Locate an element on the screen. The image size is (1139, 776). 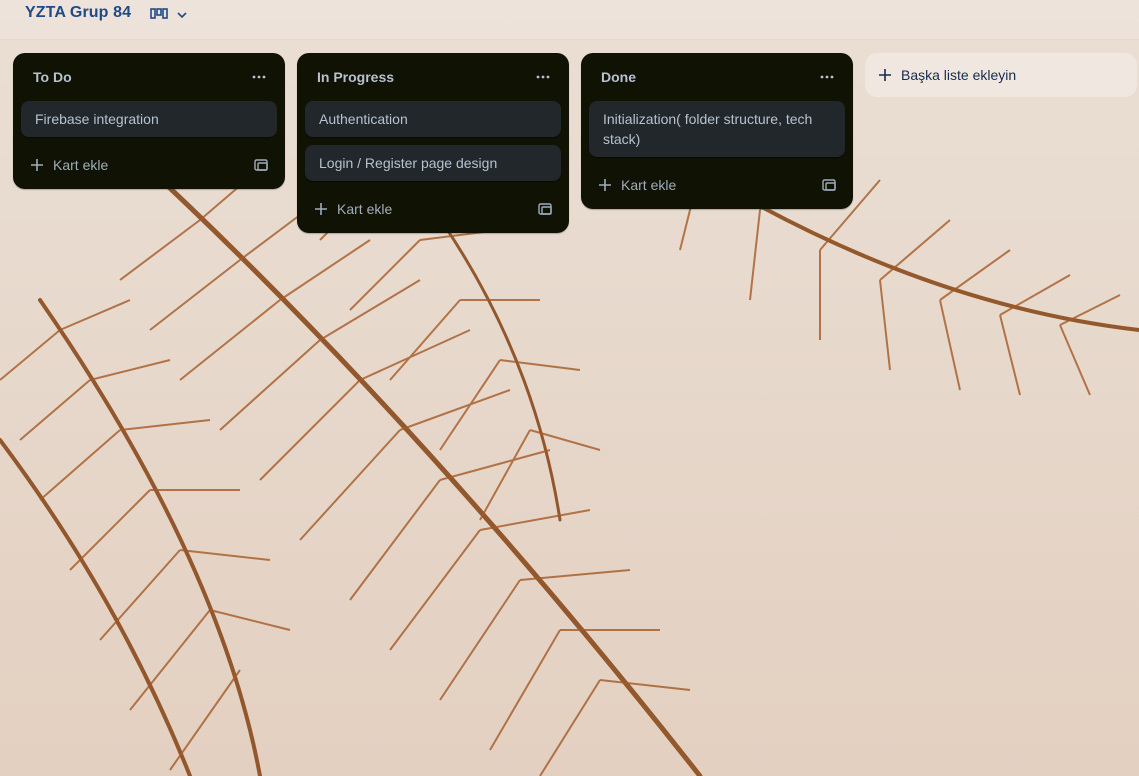
list-title: To Do is located at coordinates (52, 77).